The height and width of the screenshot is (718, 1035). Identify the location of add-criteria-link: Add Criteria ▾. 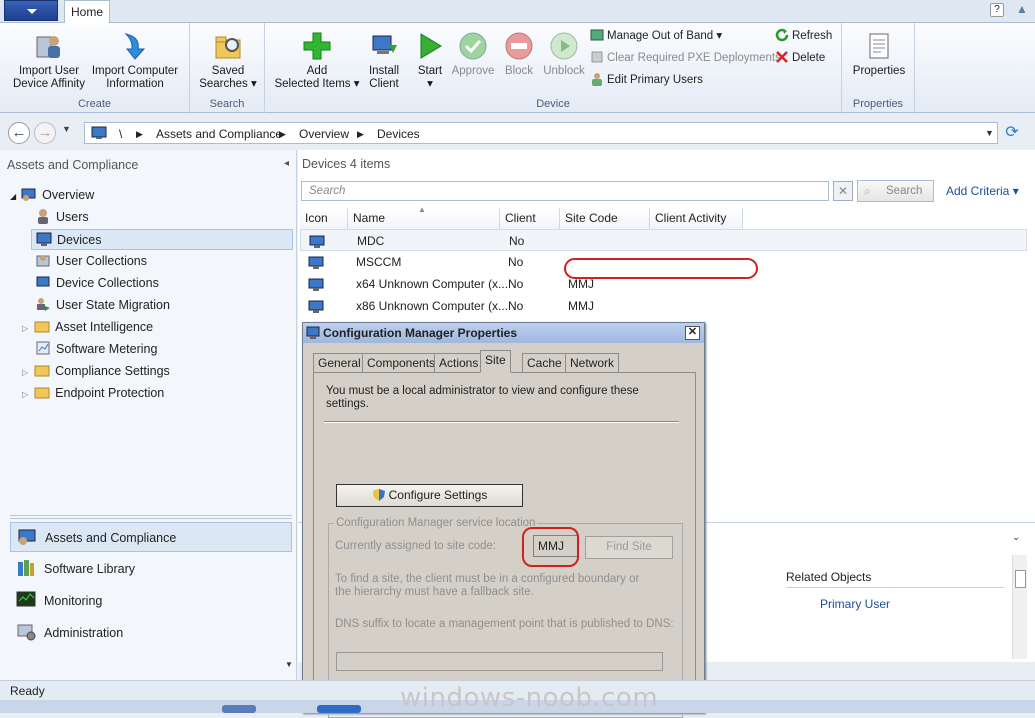
(982, 191).